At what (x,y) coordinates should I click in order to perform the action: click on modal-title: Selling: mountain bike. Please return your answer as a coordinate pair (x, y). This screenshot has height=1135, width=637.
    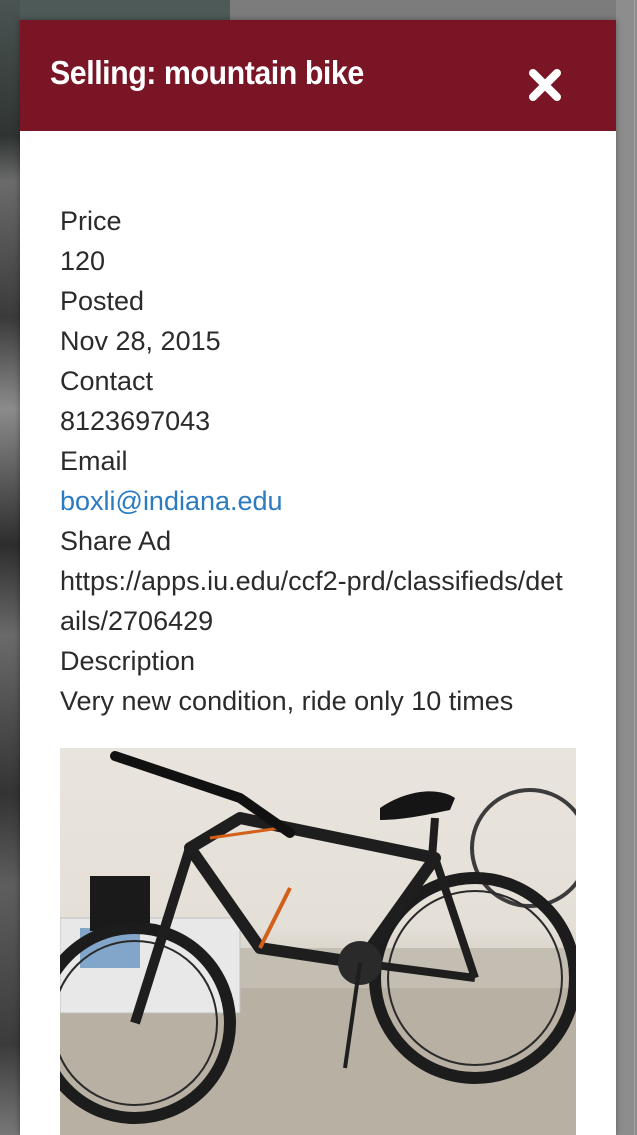
    Looking at the image, I should click on (207, 72).